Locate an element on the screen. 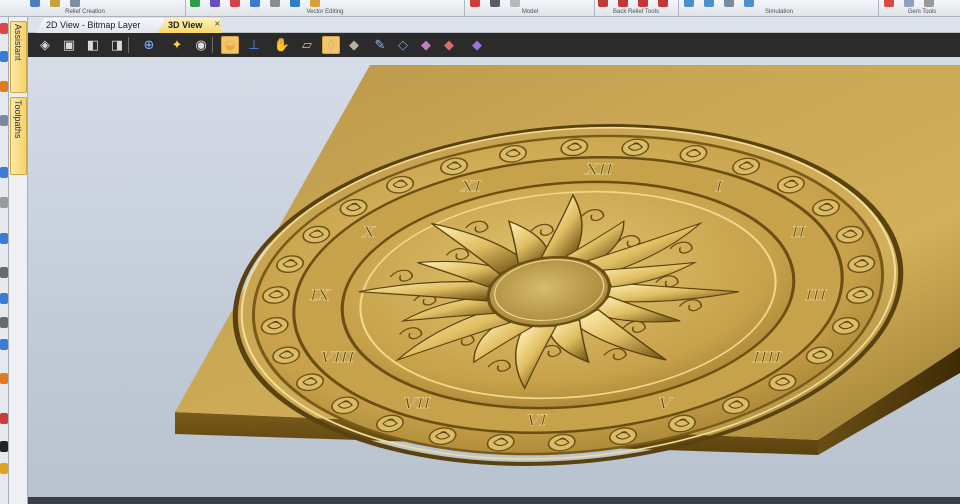 Image resolution: width=960 pixels, height=504 pixels. tab-2d-view: 2D View - Bitmap Layer is located at coordinates (101, 25).